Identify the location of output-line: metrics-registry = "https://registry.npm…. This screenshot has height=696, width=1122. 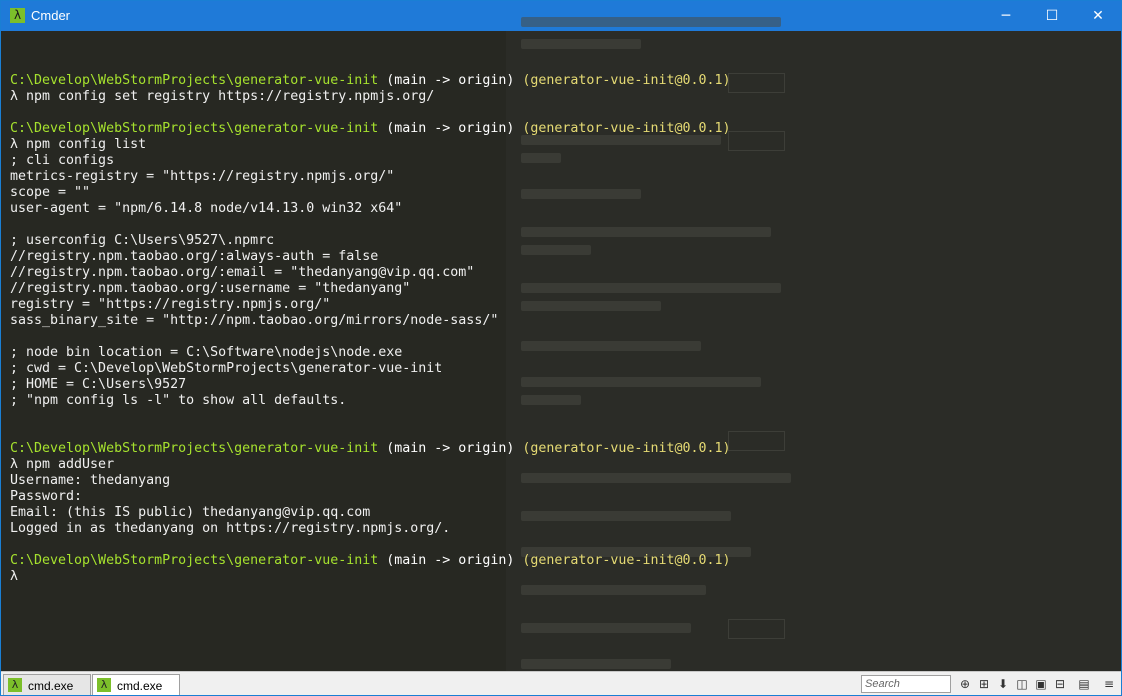
(202, 176).